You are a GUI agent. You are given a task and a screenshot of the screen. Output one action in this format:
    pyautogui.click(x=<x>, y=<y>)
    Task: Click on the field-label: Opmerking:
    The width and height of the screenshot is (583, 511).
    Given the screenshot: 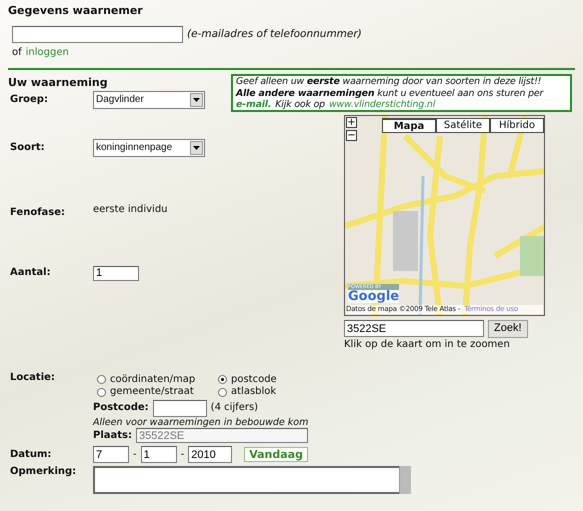 What is the action you would take?
    pyautogui.click(x=44, y=473)
    